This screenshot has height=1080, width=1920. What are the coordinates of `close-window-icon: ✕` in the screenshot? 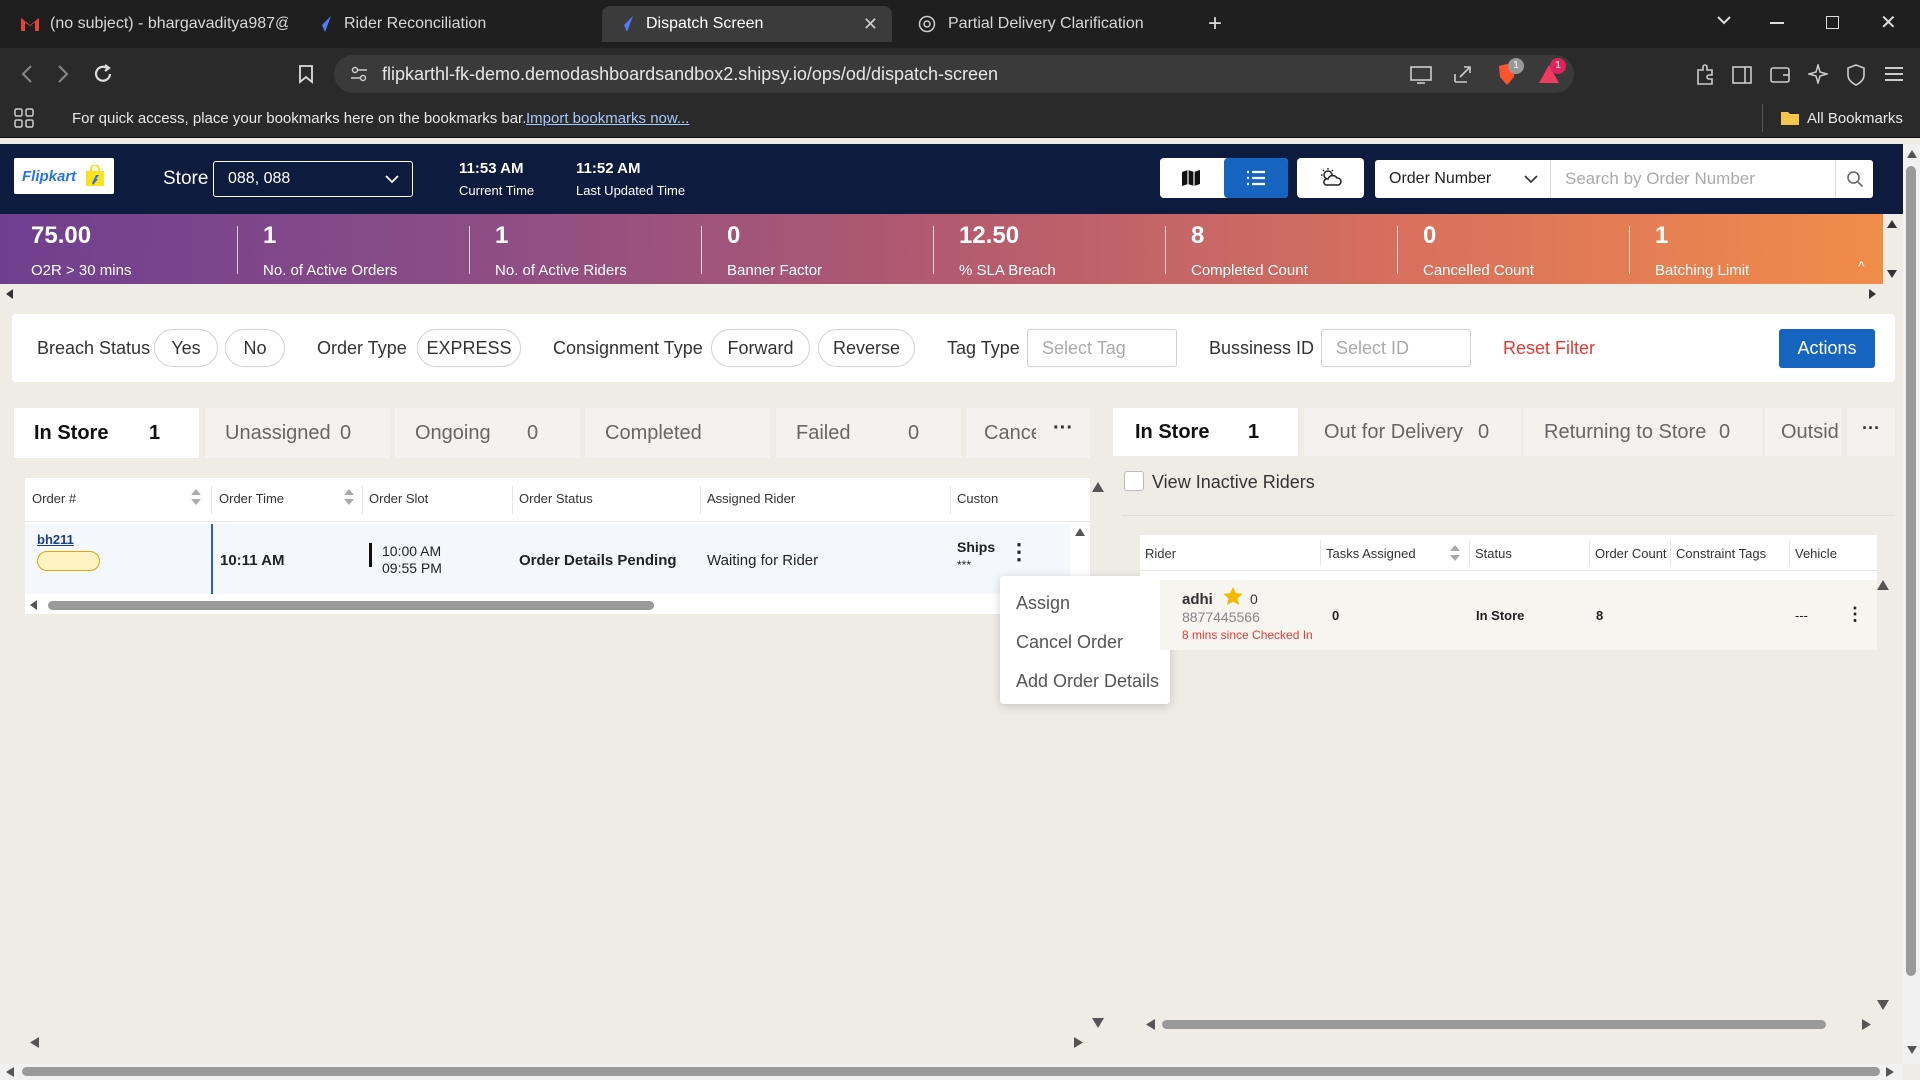 It's located at (1888, 22).